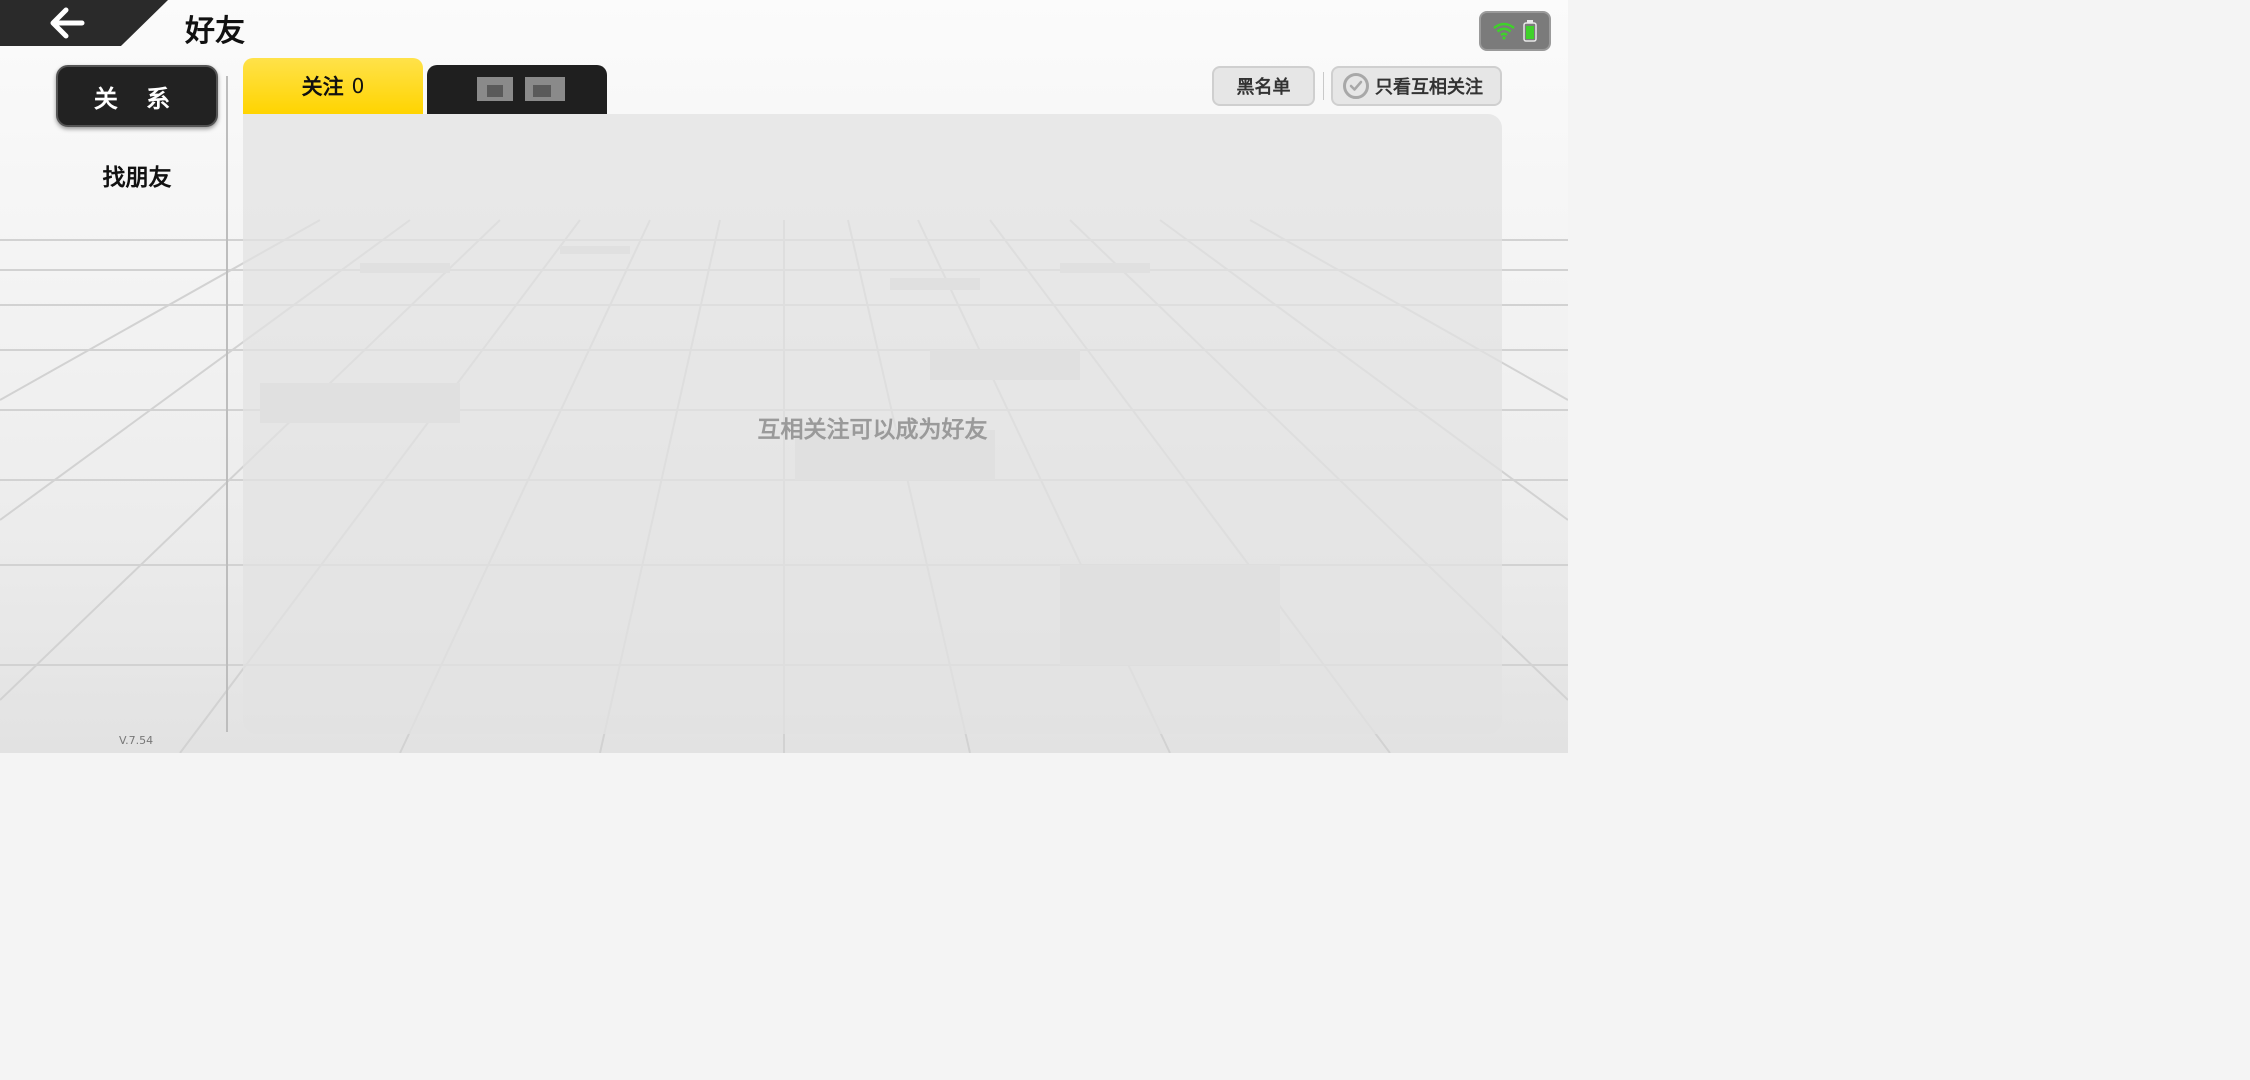 This screenshot has height=1080, width=2250. I want to click on status-indicator, so click(1515, 31).